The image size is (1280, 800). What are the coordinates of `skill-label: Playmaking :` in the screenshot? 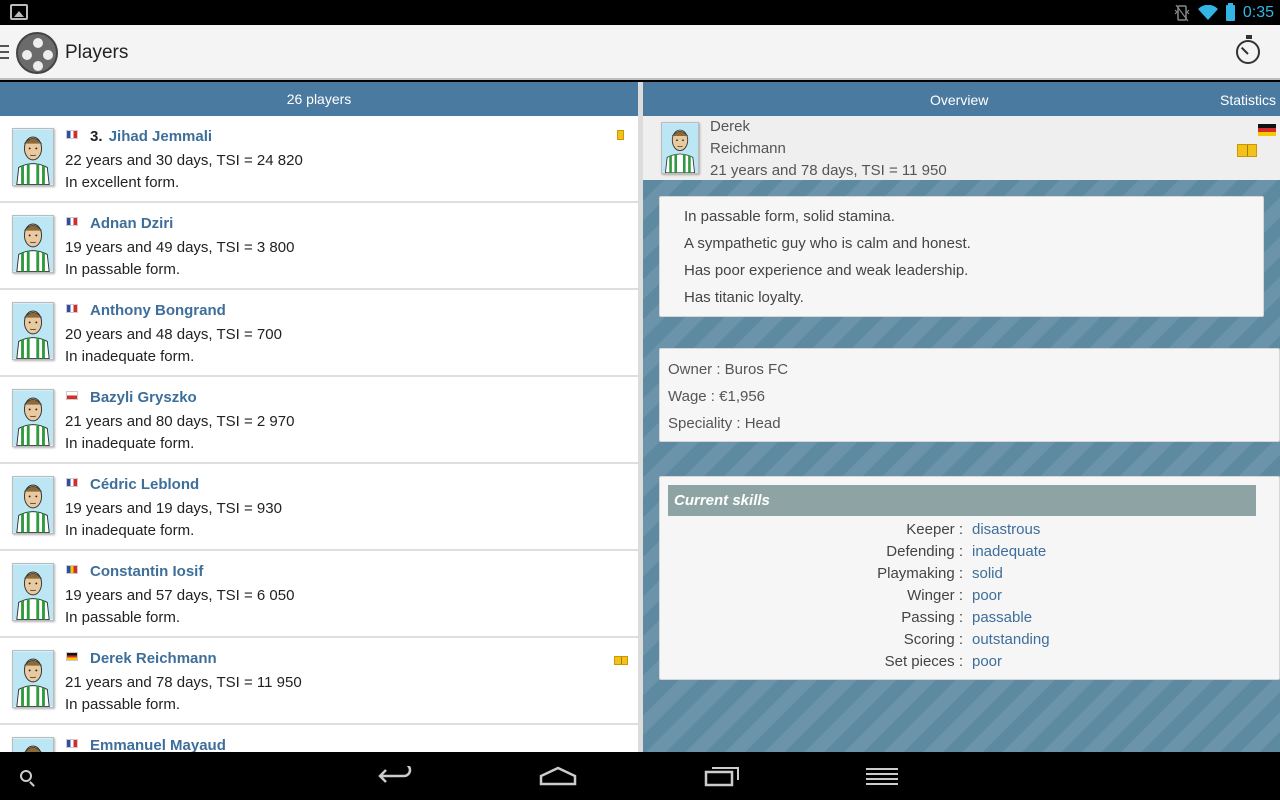 It's located at (920, 573).